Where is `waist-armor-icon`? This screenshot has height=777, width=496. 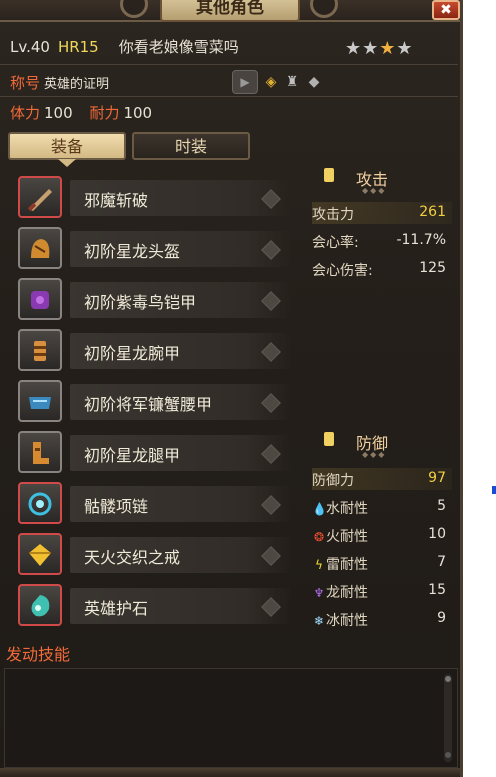 waist-armor-icon is located at coordinates (40, 401).